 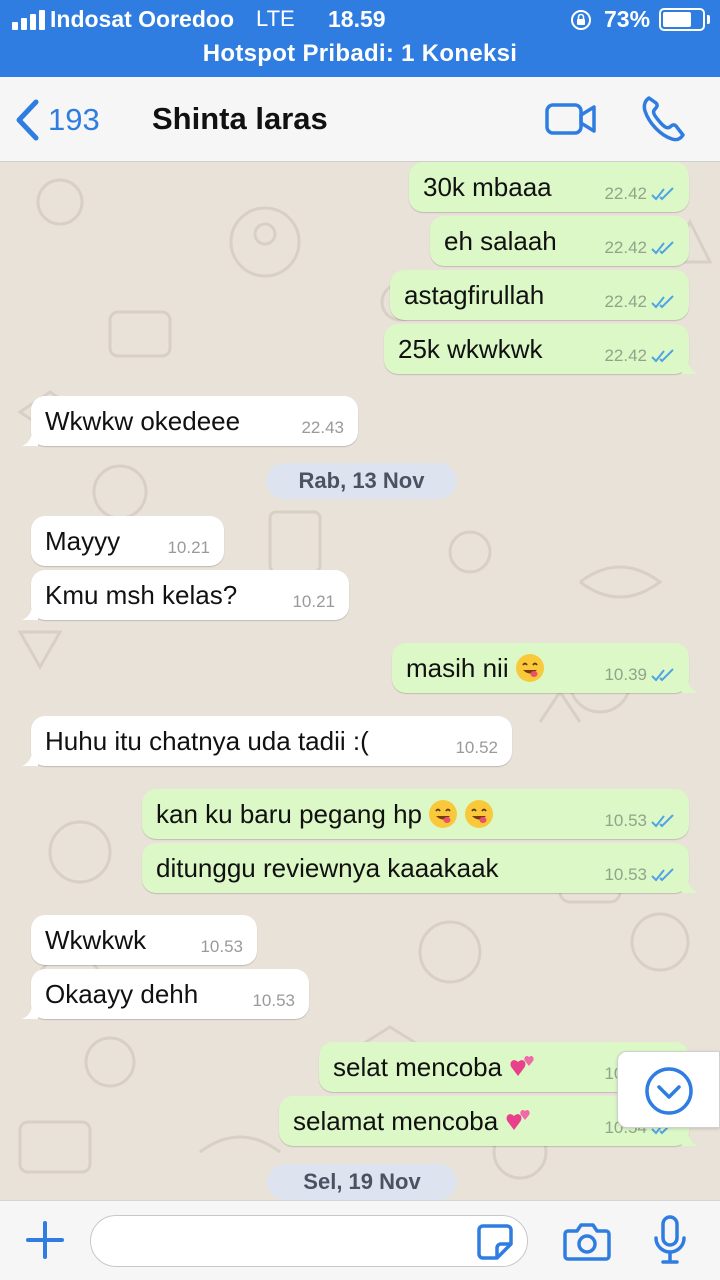 What do you see at coordinates (207, 740) in the screenshot?
I see `message-text: Huhu itu chatnya uda tadii :(` at bounding box center [207, 740].